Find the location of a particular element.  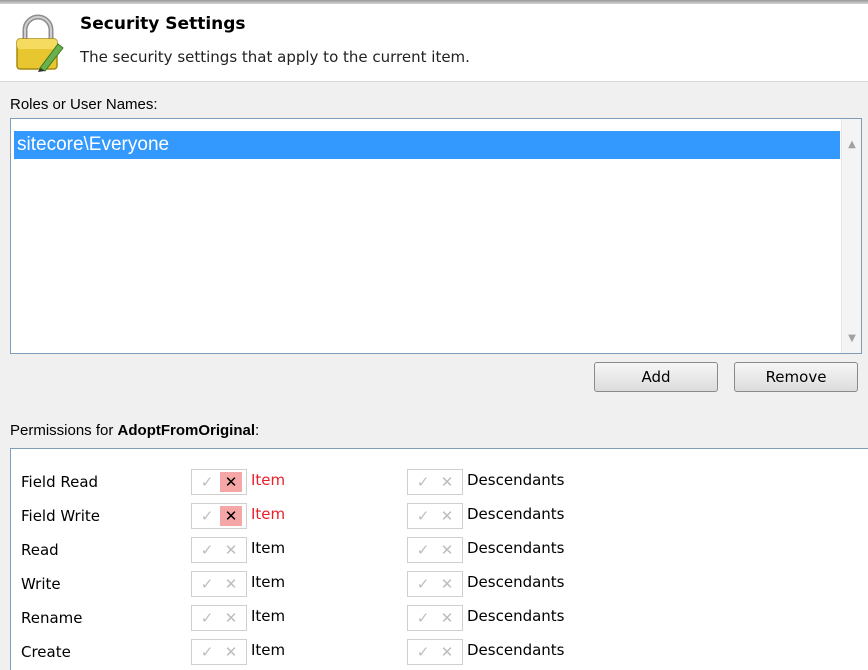

table-row: Read ✓ ✕ Item ✓ ✕ Descendants is located at coordinates (439, 550).